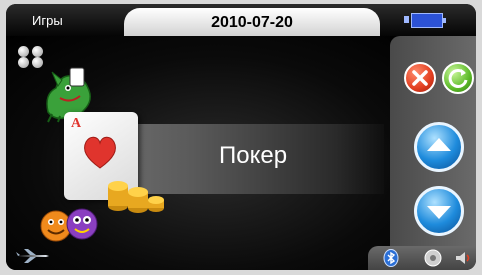  I want to click on game-label: Покер, so click(253, 155).